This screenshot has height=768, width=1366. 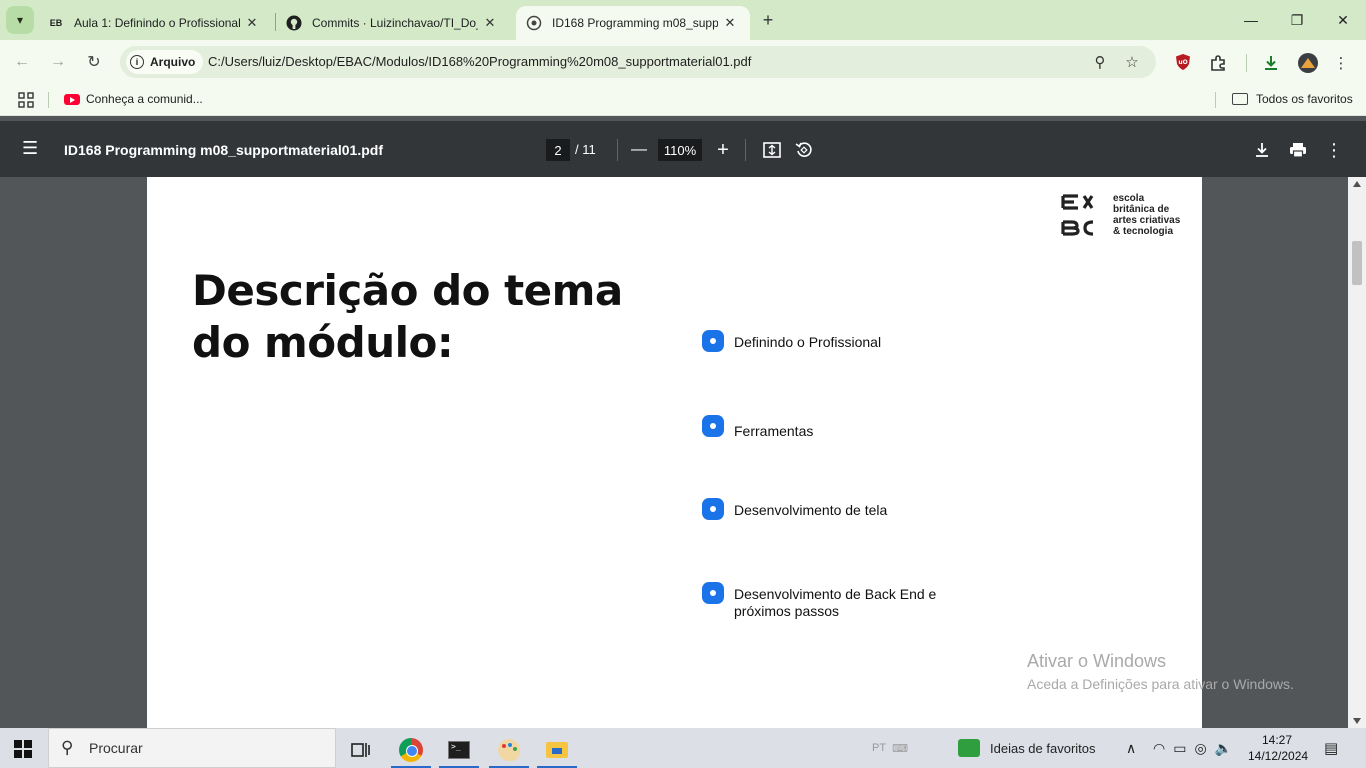 I want to click on notifications-button: ▤, so click(x=1331, y=748).